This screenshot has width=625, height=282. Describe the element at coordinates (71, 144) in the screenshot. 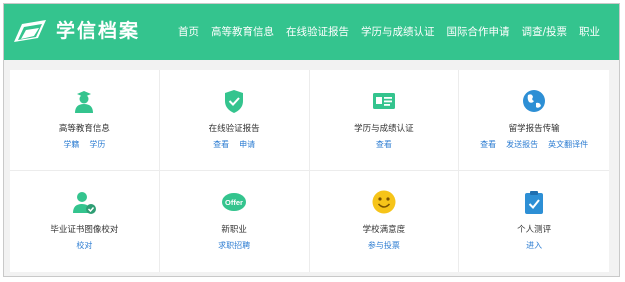

I see `link-enrollment: 学籍` at that location.